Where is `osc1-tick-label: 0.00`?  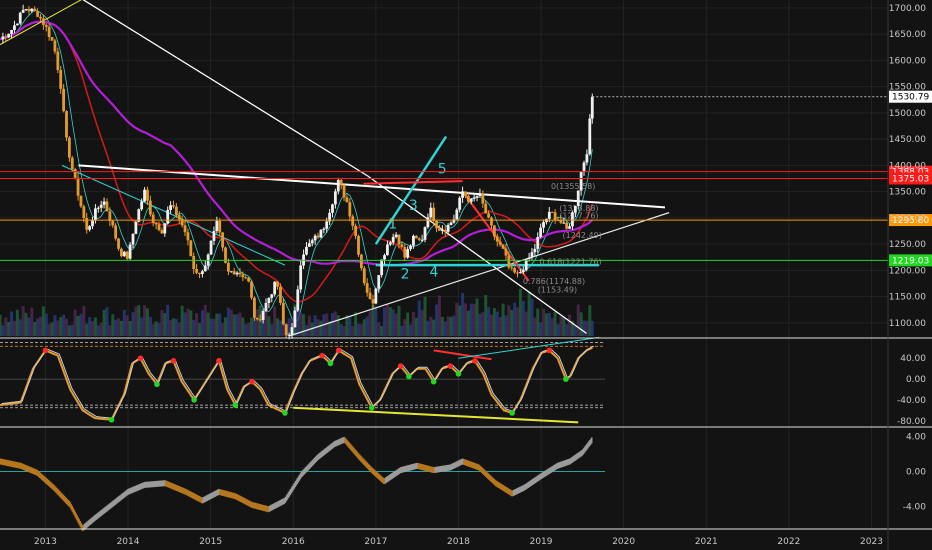
osc1-tick-label: 0.00 is located at coordinates (916, 380).